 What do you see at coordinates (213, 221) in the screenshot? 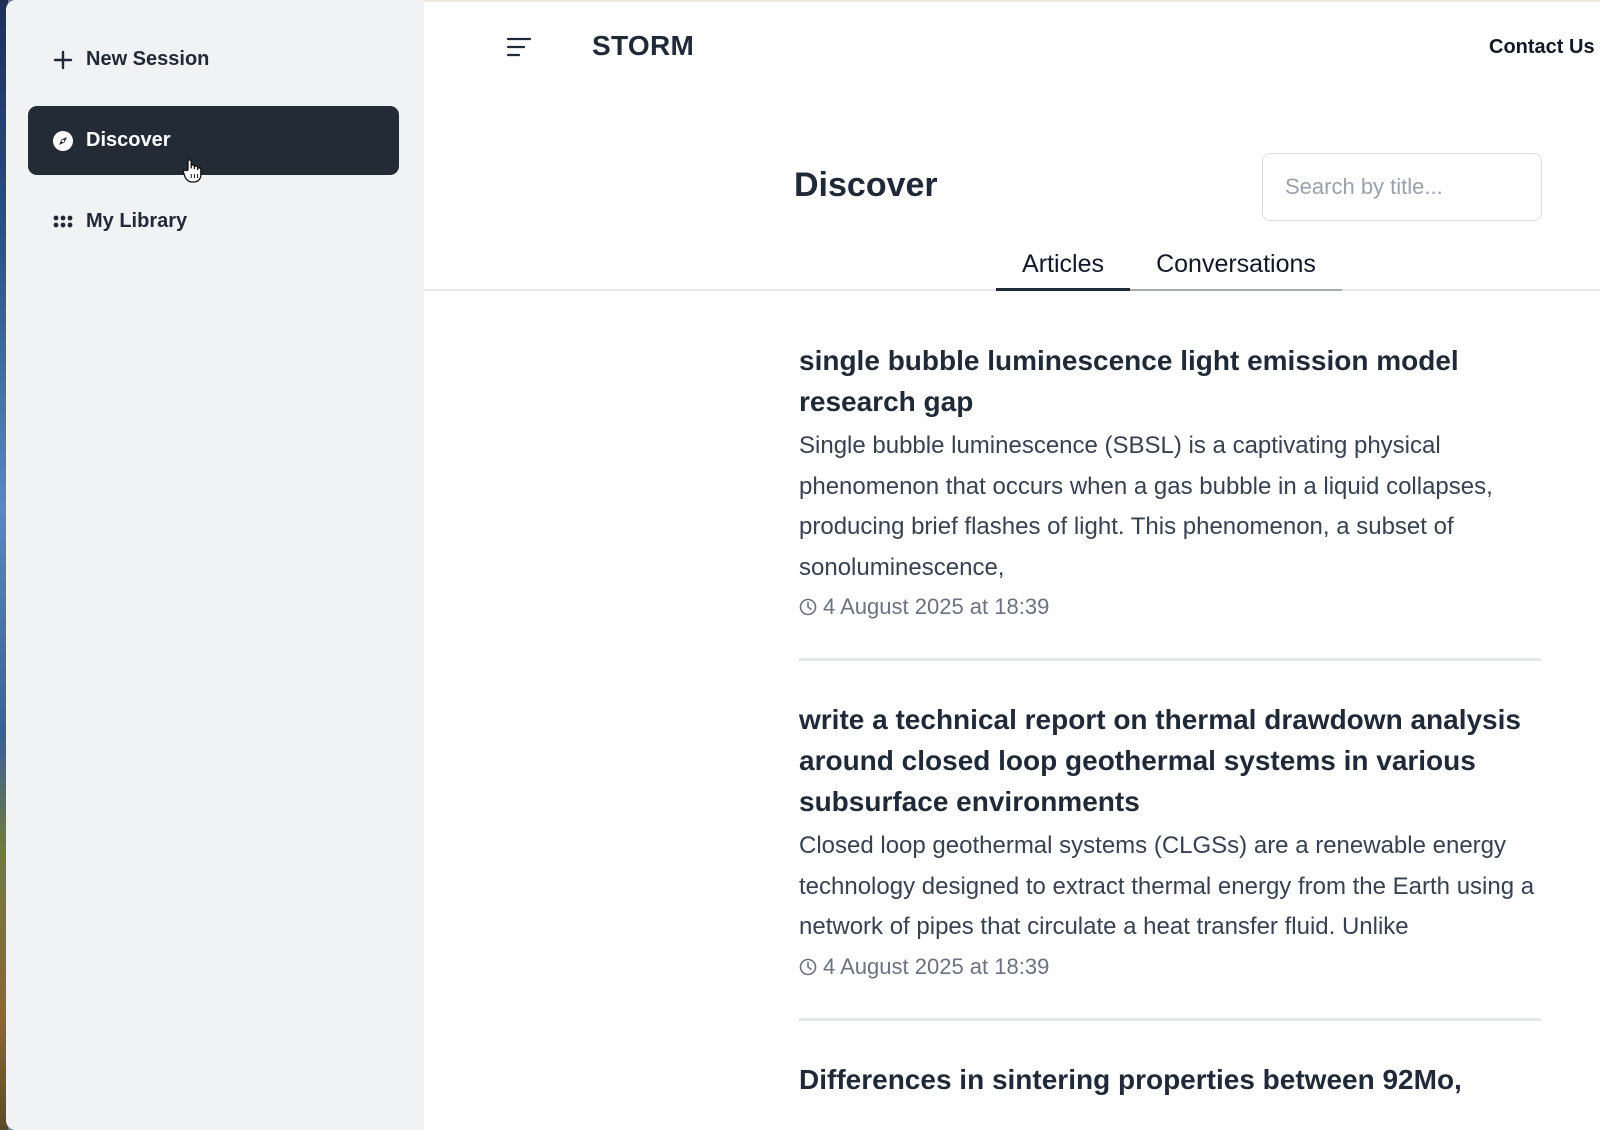
I see `sidebar-item-my-library: My Library` at bounding box center [213, 221].